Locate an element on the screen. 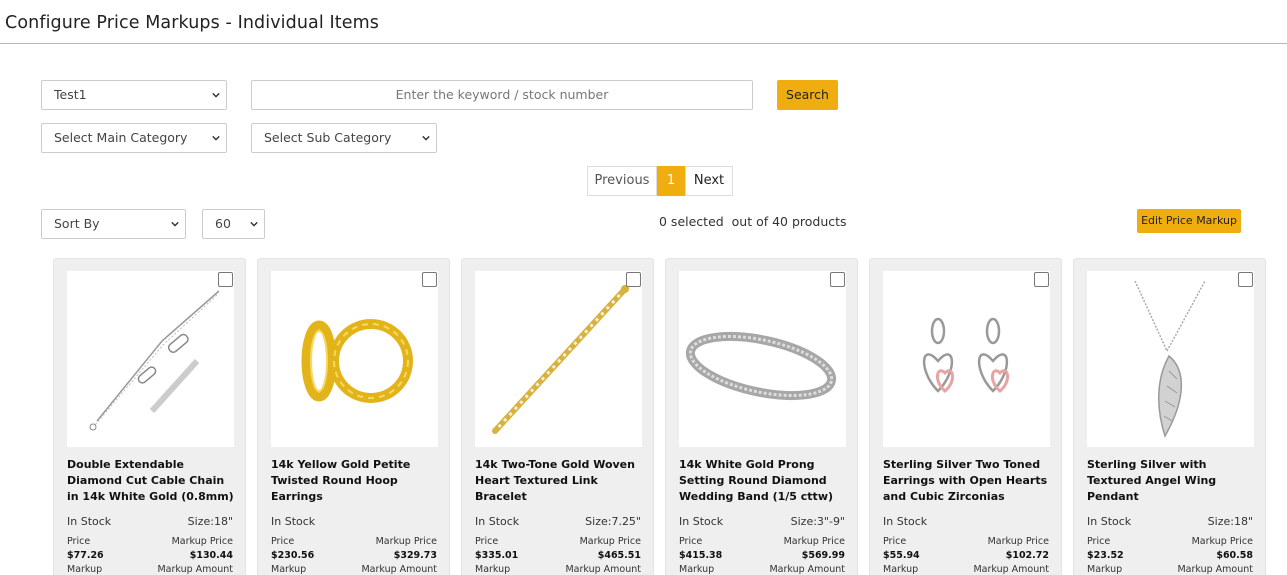 Image resolution: width=1287 pixels, height=575 pixels. sort-by-value: Sort By is located at coordinates (77, 223).